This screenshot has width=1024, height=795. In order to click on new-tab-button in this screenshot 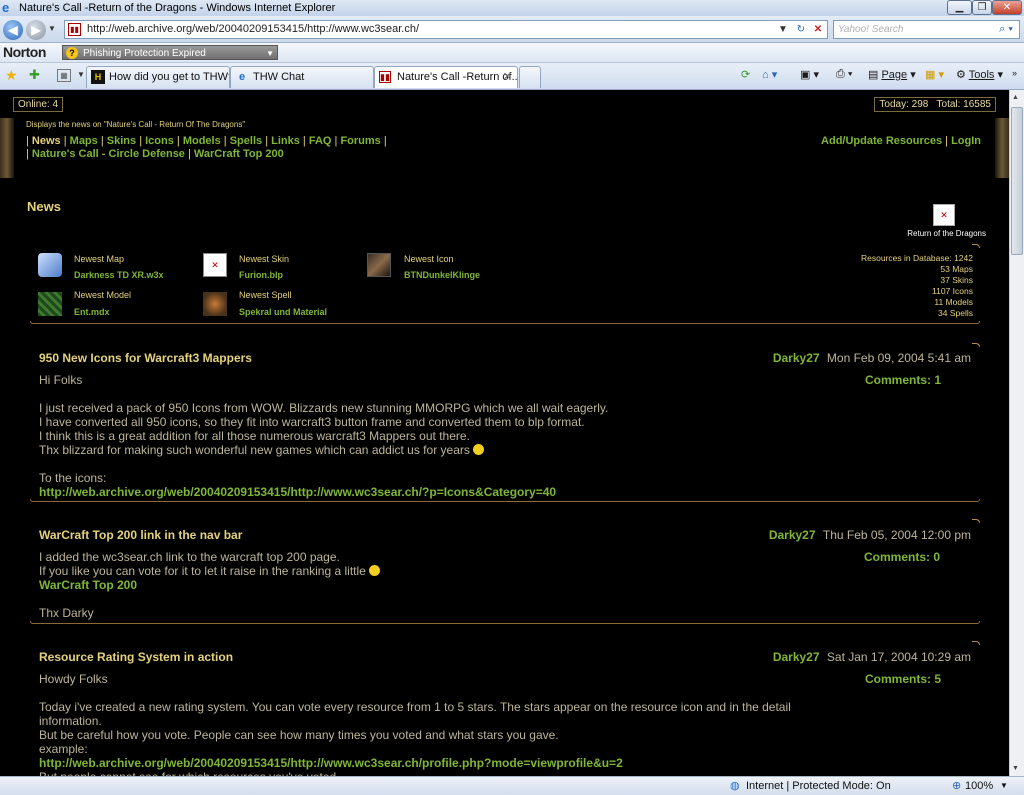, I will do `click(530, 77)`.